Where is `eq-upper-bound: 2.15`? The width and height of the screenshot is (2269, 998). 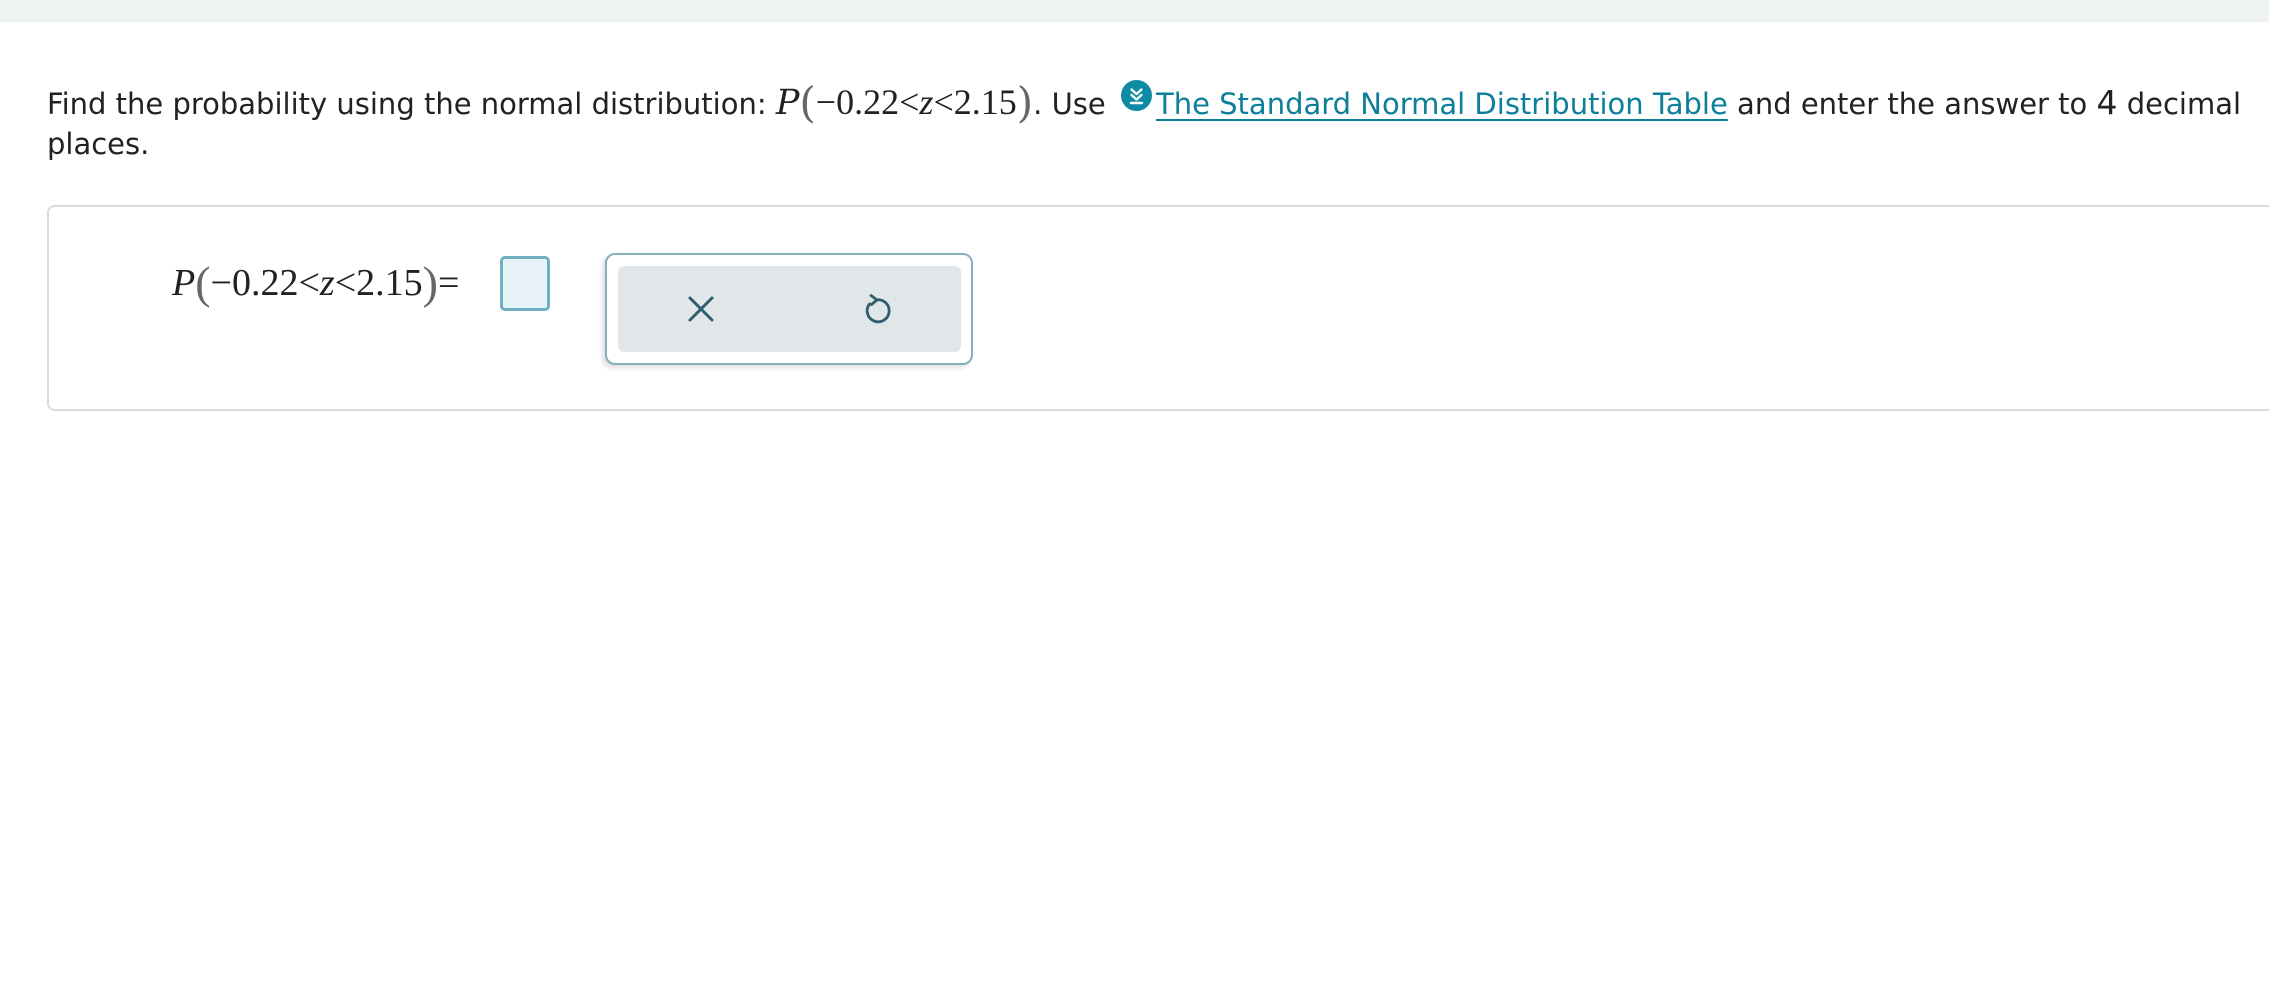
eq-upper-bound: 2.15 is located at coordinates (389, 283).